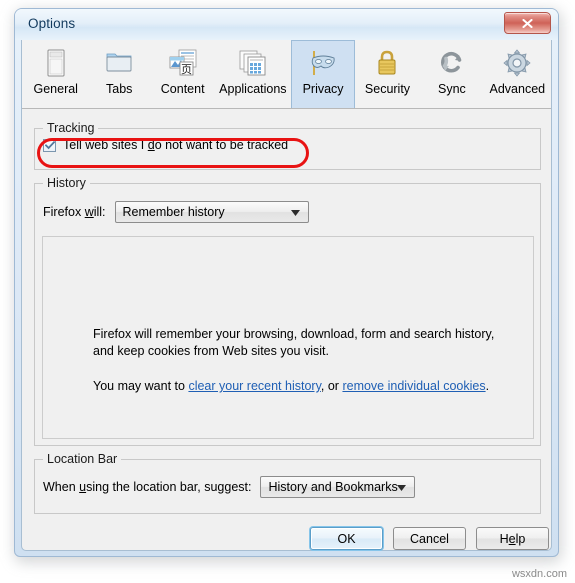 The image size is (575, 583). Describe the element at coordinates (333, 487) in the screenshot. I see `location-bar-suggest-value: History and Bookmarks` at that location.